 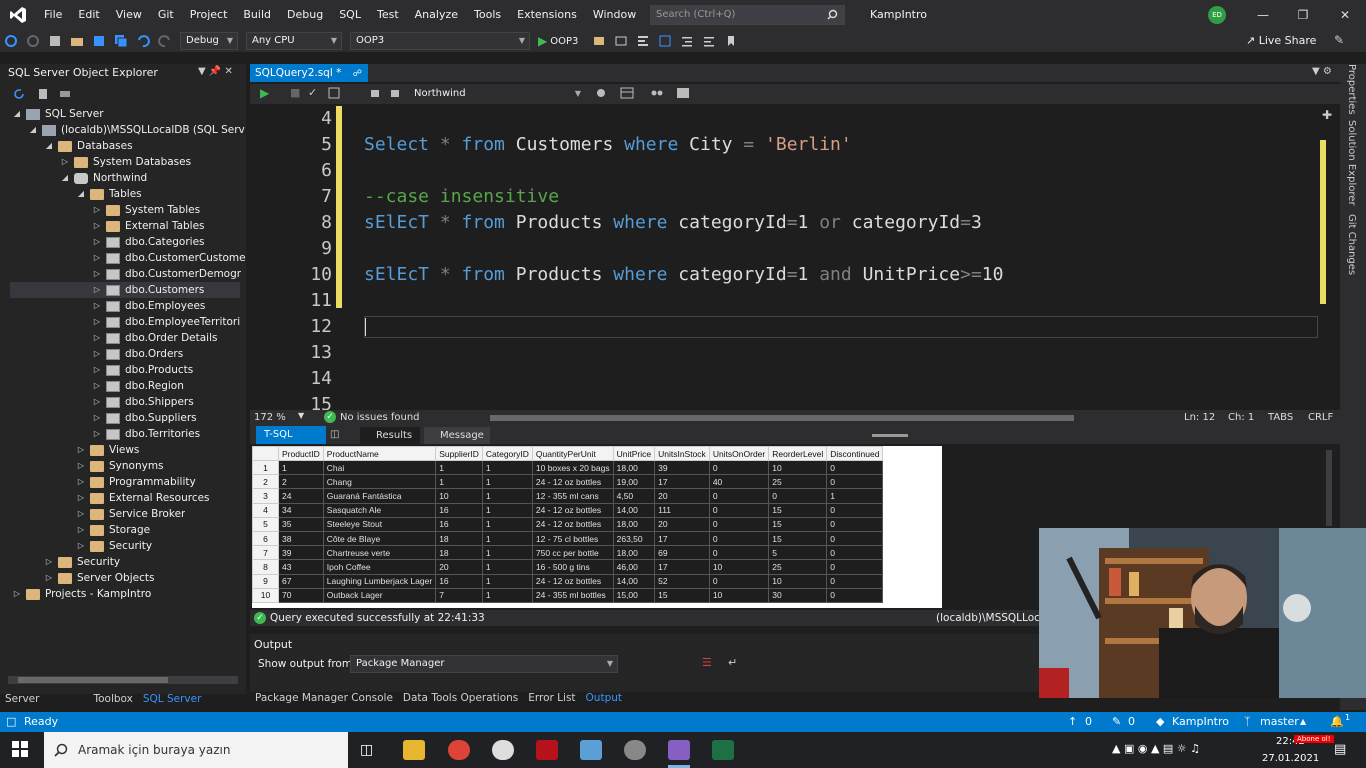 What do you see at coordinates (301, 567) in the screenshot?
I see `table-cell: 43` at bounding box center [301, 567].